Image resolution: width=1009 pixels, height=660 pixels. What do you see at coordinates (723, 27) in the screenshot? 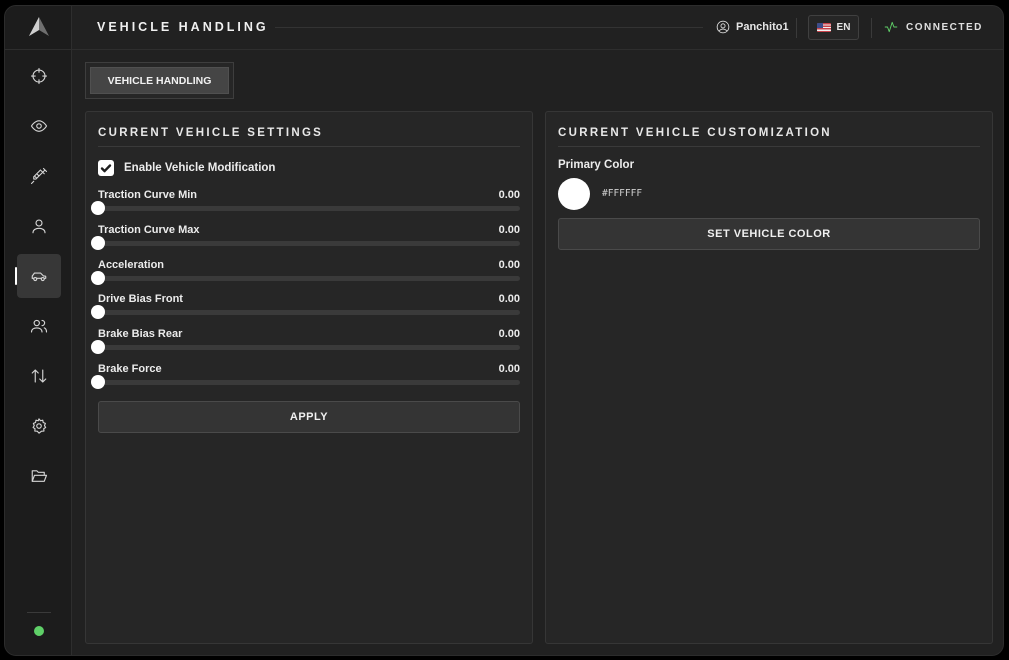
I see `user-circle-icon` at bounding box center [723, 27].